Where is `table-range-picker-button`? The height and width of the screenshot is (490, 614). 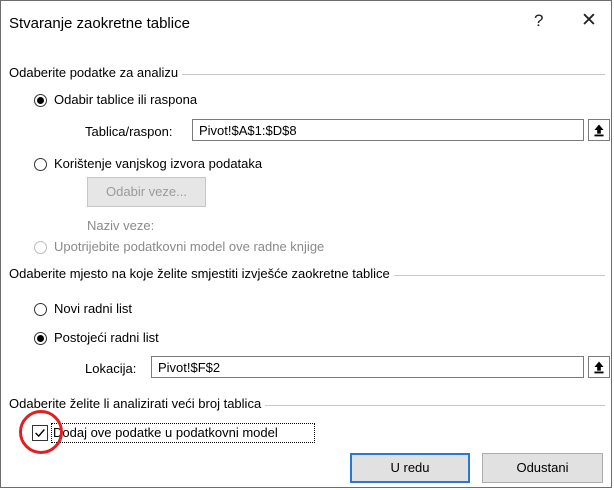 table-range-picker-button is located at coordinates (599, 130).